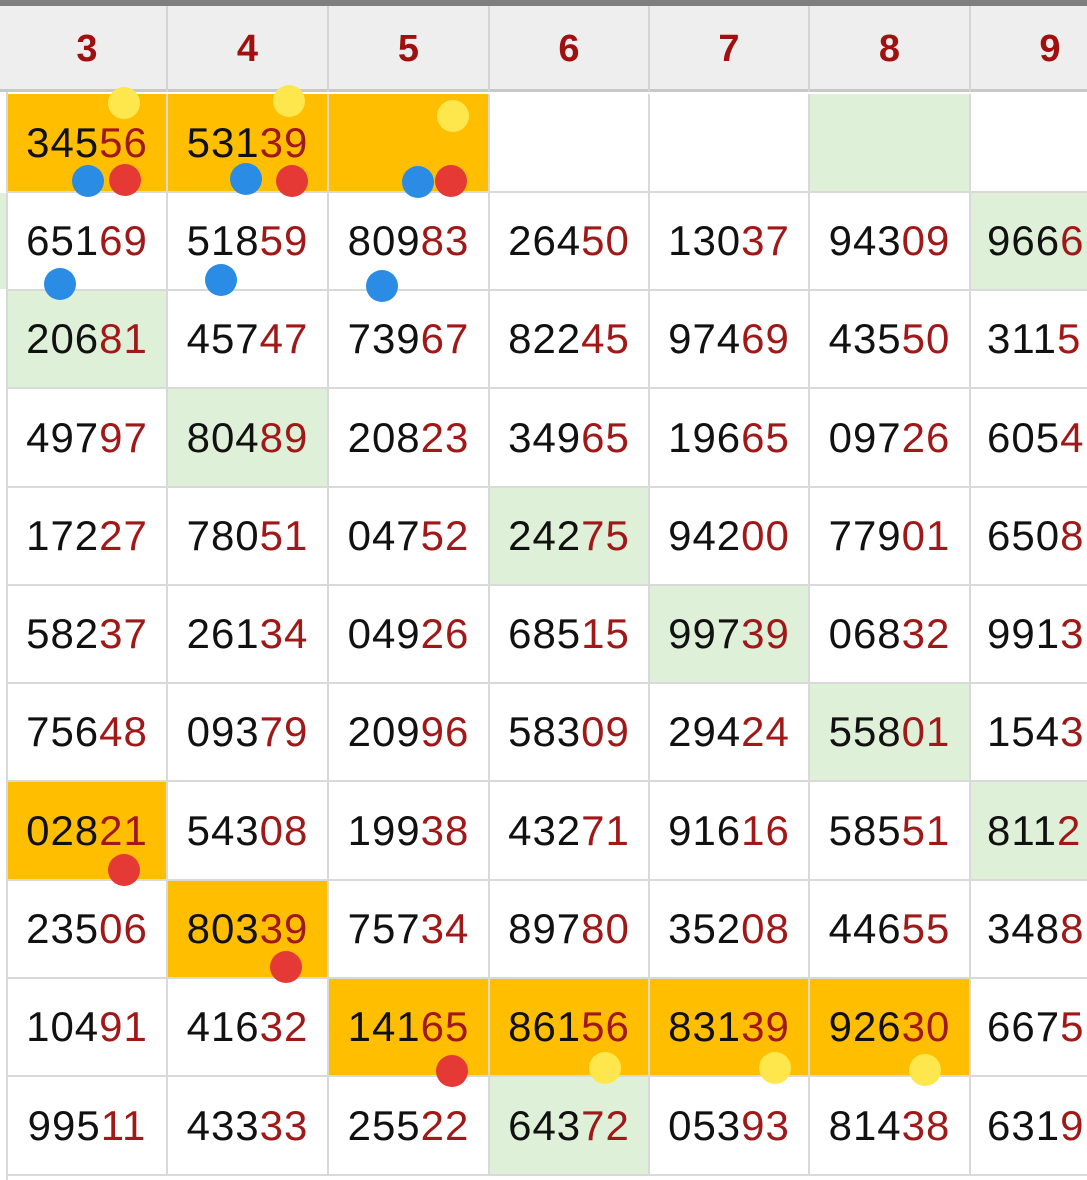 Image resolution: width=1087 pixels, height=1180 pixels. I want to click on result-number-tail: 51, so click(926, 830).